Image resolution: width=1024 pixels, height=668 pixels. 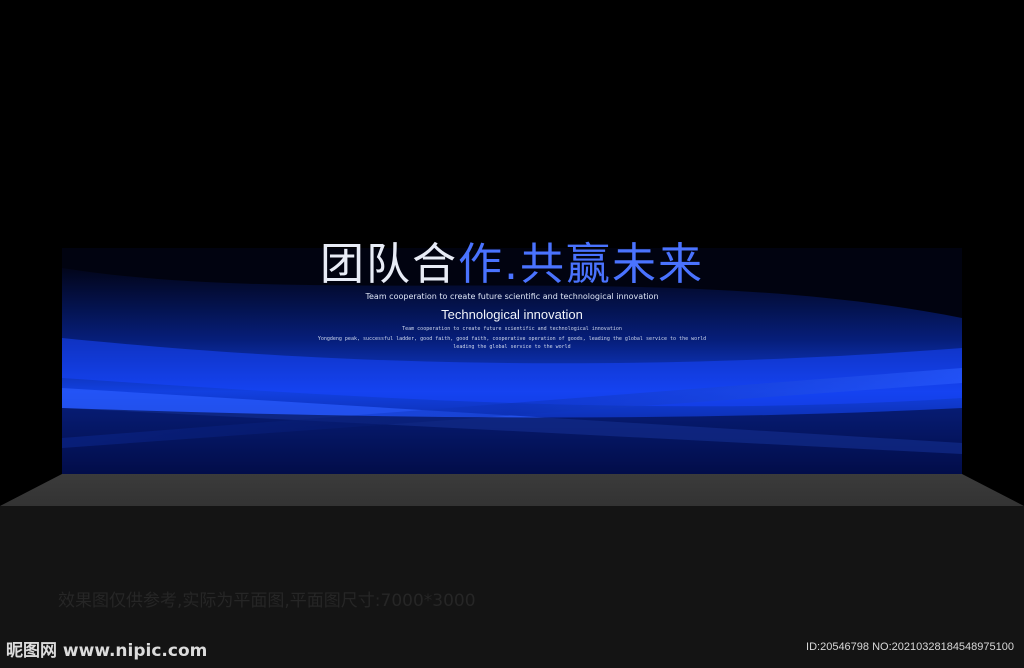 I want to click on page-title: 团队合作.共赢未来, so click(x=512, y=265).